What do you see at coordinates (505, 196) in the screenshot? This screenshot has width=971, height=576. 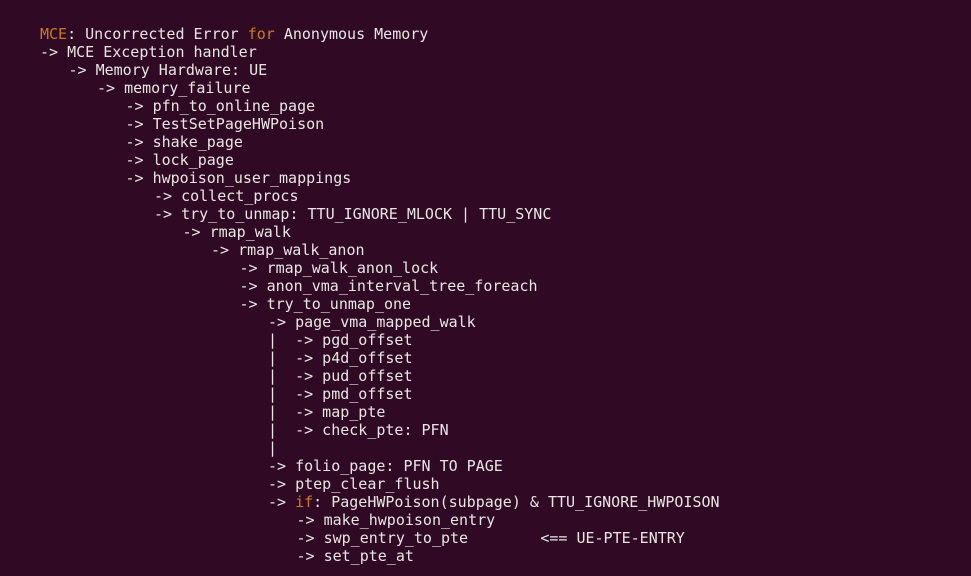 I see `line-collect-procs: -> collect_procs` at bounding box center [505, 196].